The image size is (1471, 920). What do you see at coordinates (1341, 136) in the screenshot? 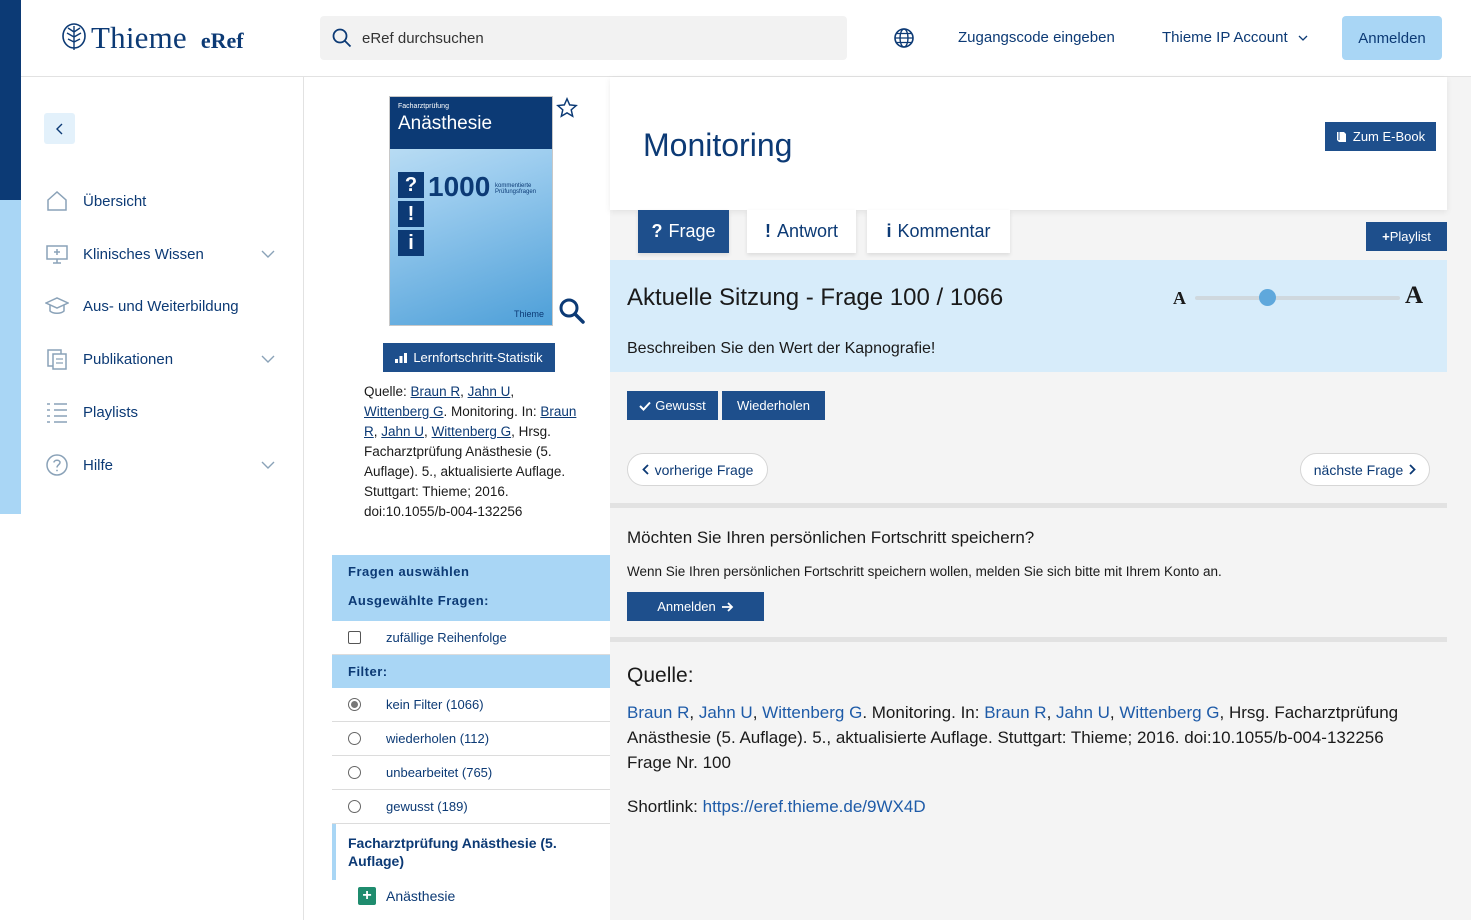
I see `book-icon` at bounding box center [1341, 136].